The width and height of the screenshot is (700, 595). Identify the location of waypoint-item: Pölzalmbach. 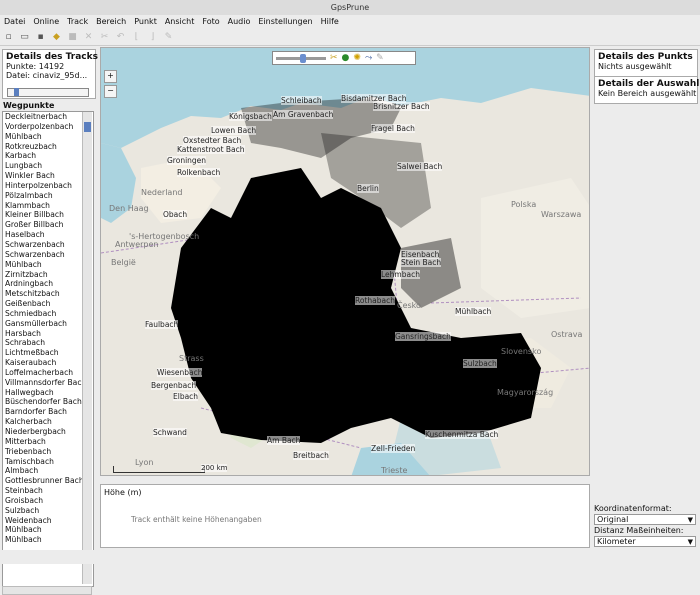
(48, 196).